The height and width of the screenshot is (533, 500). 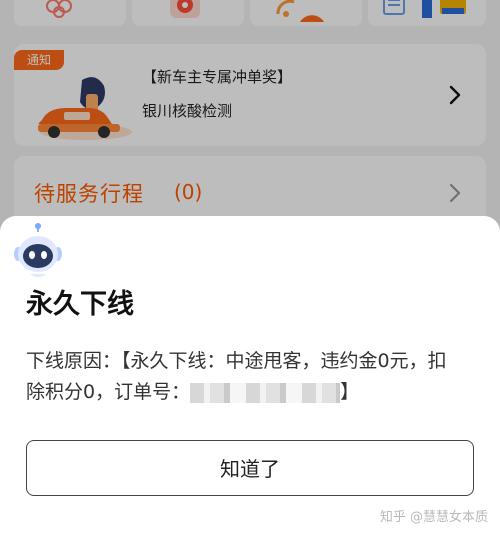 I want to click on offline-reason-end: 】, so click(x=350, y=392).